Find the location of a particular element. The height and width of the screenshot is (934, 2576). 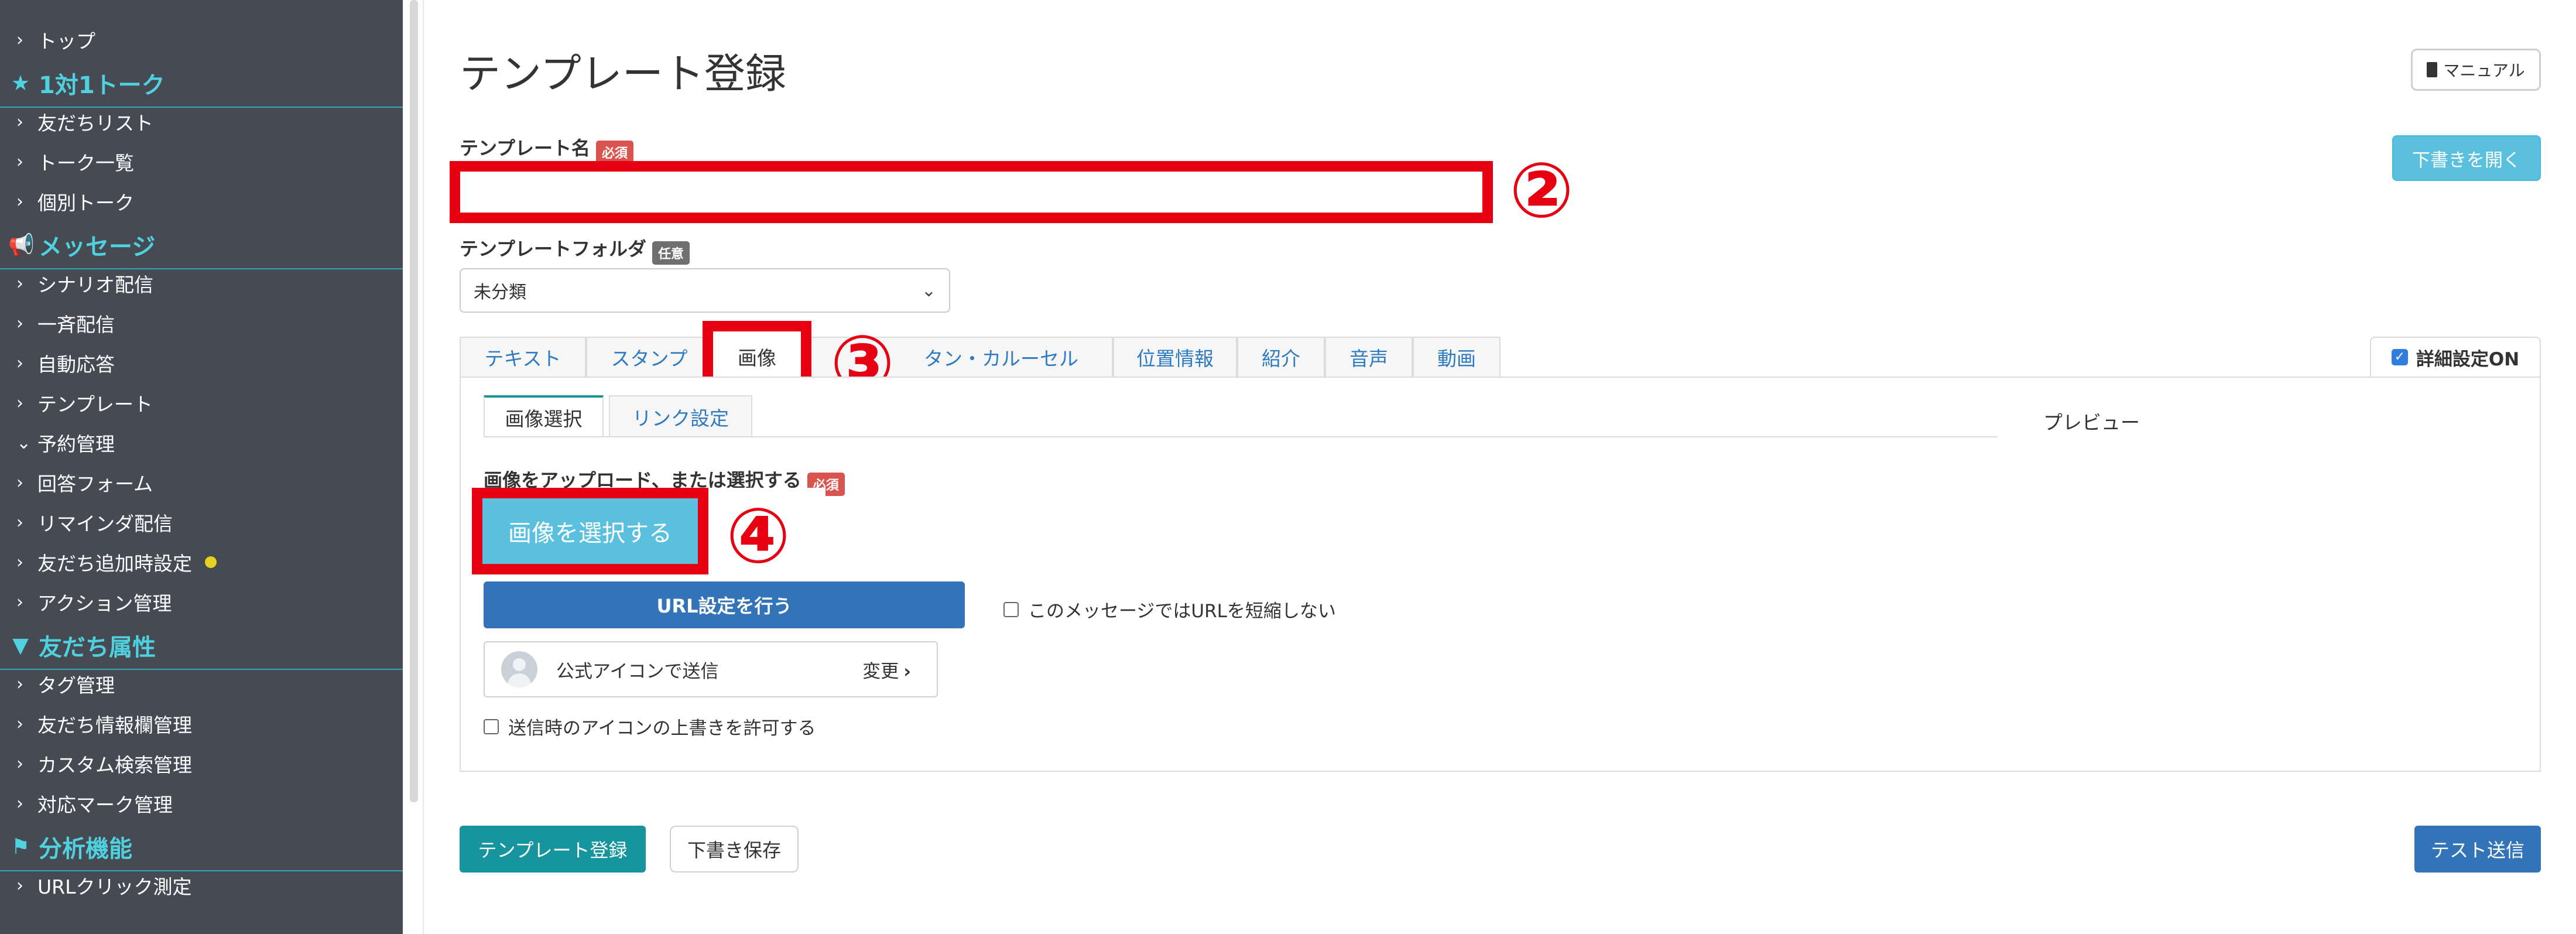

sidebar-item-14: › アクション管理 is located at coordinates (201, 602).